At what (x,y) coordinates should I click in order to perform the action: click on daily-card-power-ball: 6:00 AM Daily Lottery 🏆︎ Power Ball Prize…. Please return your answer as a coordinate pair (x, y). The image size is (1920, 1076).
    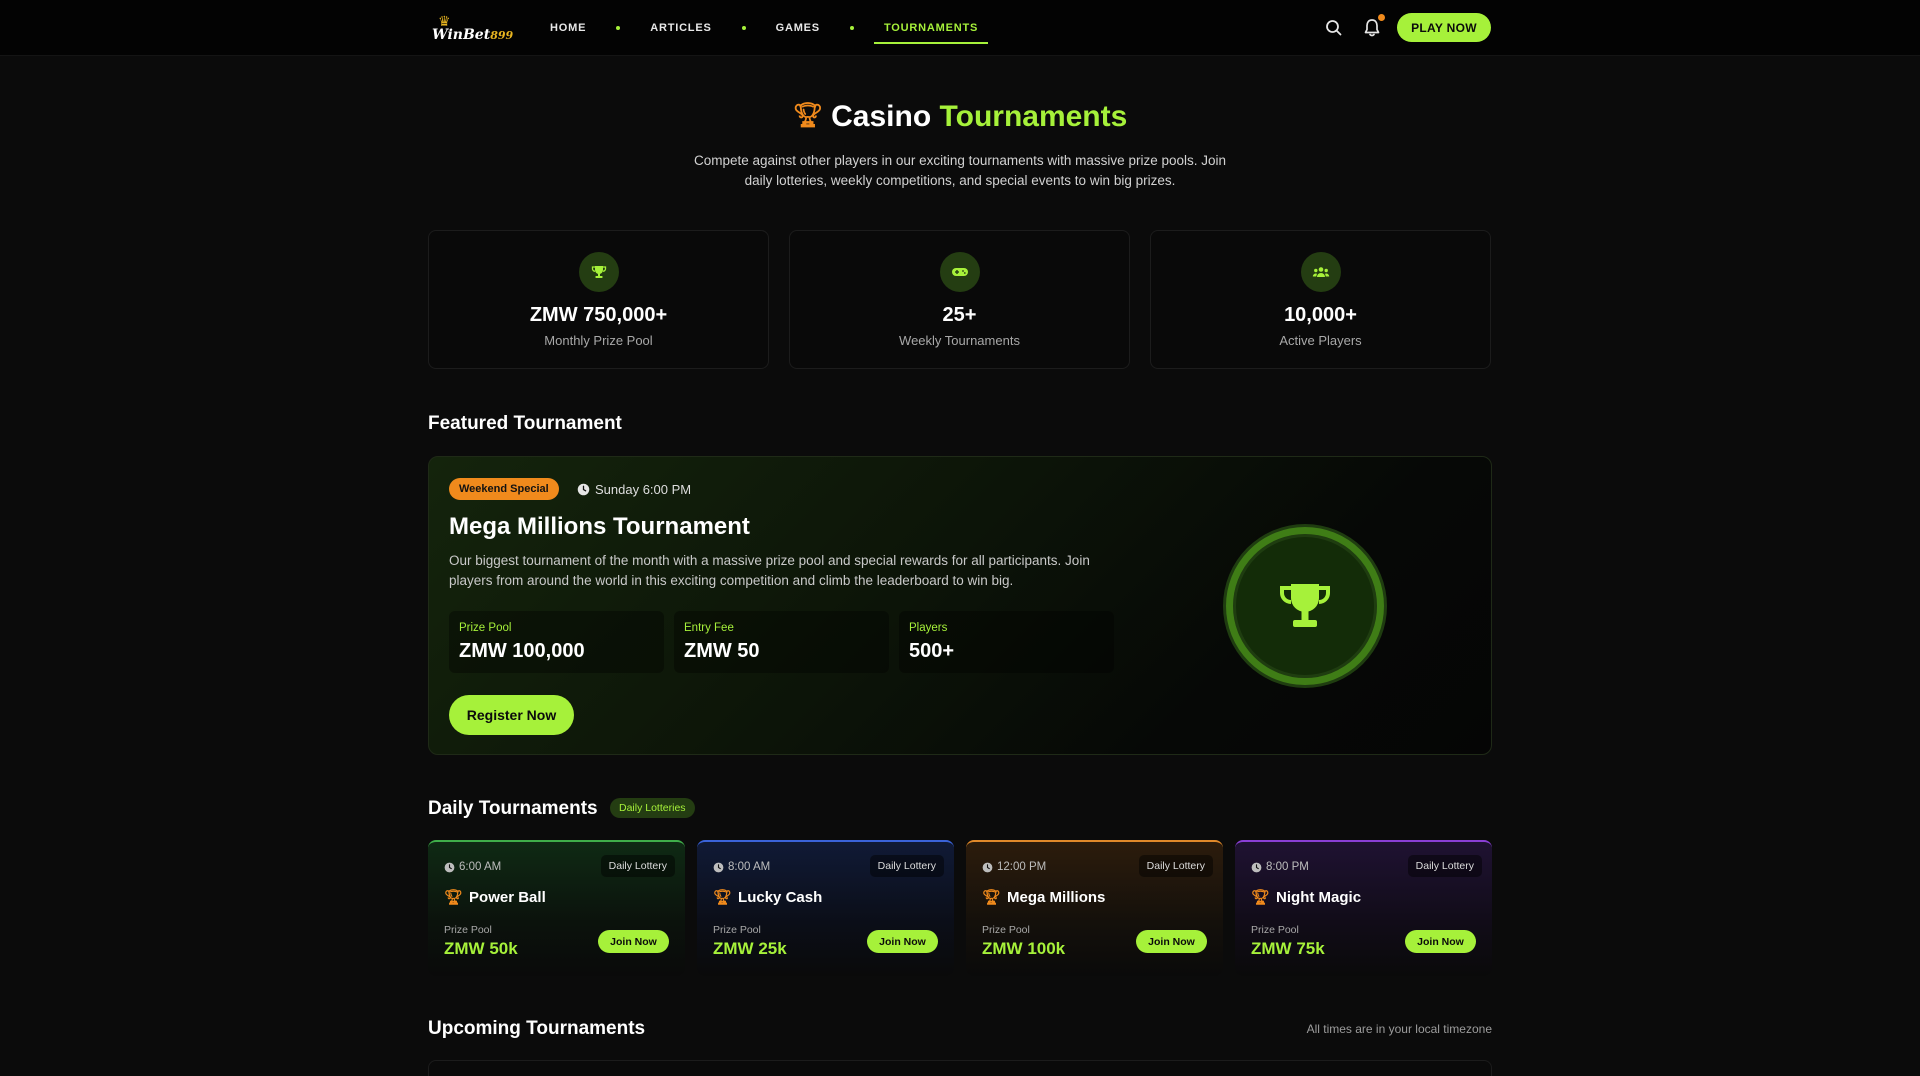
    Looking at the image, I should click on (556, 908).